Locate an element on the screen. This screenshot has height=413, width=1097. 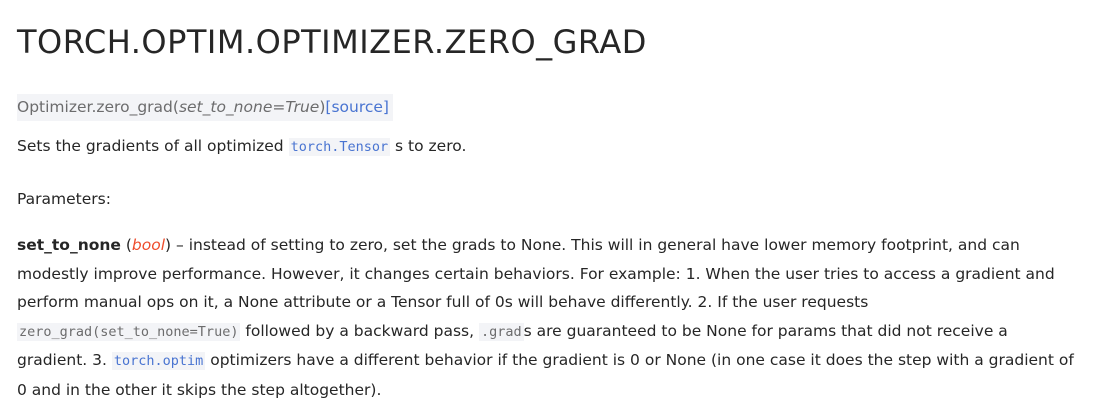
source-link: [source] is located at coordinates (357, 107).